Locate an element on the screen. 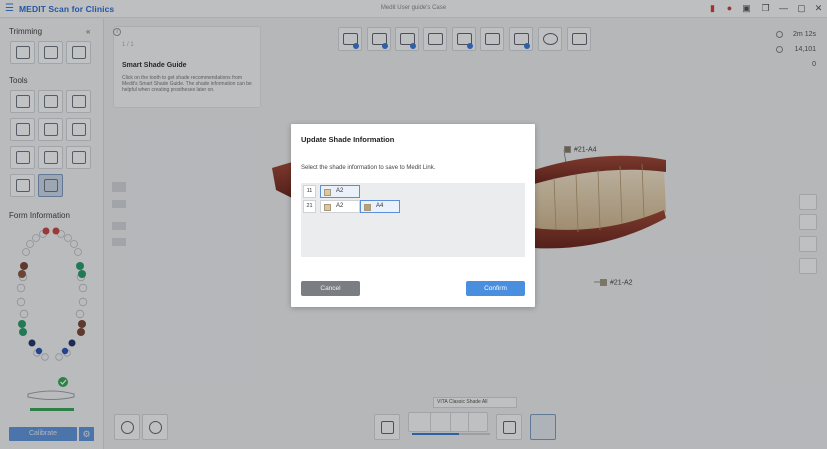 This screenshot has width=827, height=449. confirm-button: Confirm is located at coordinates (495, 288).